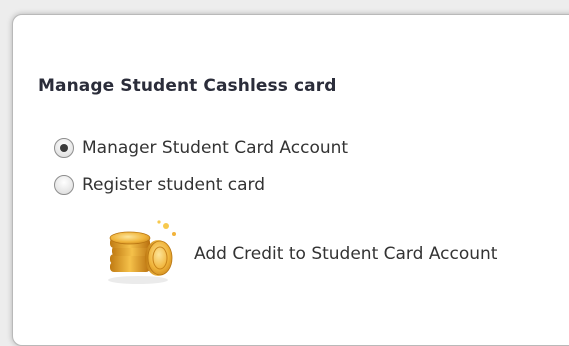 The image size is (569, 346). I want to click on option-manager-account: Manager Student Card Account, so click(201, 148).